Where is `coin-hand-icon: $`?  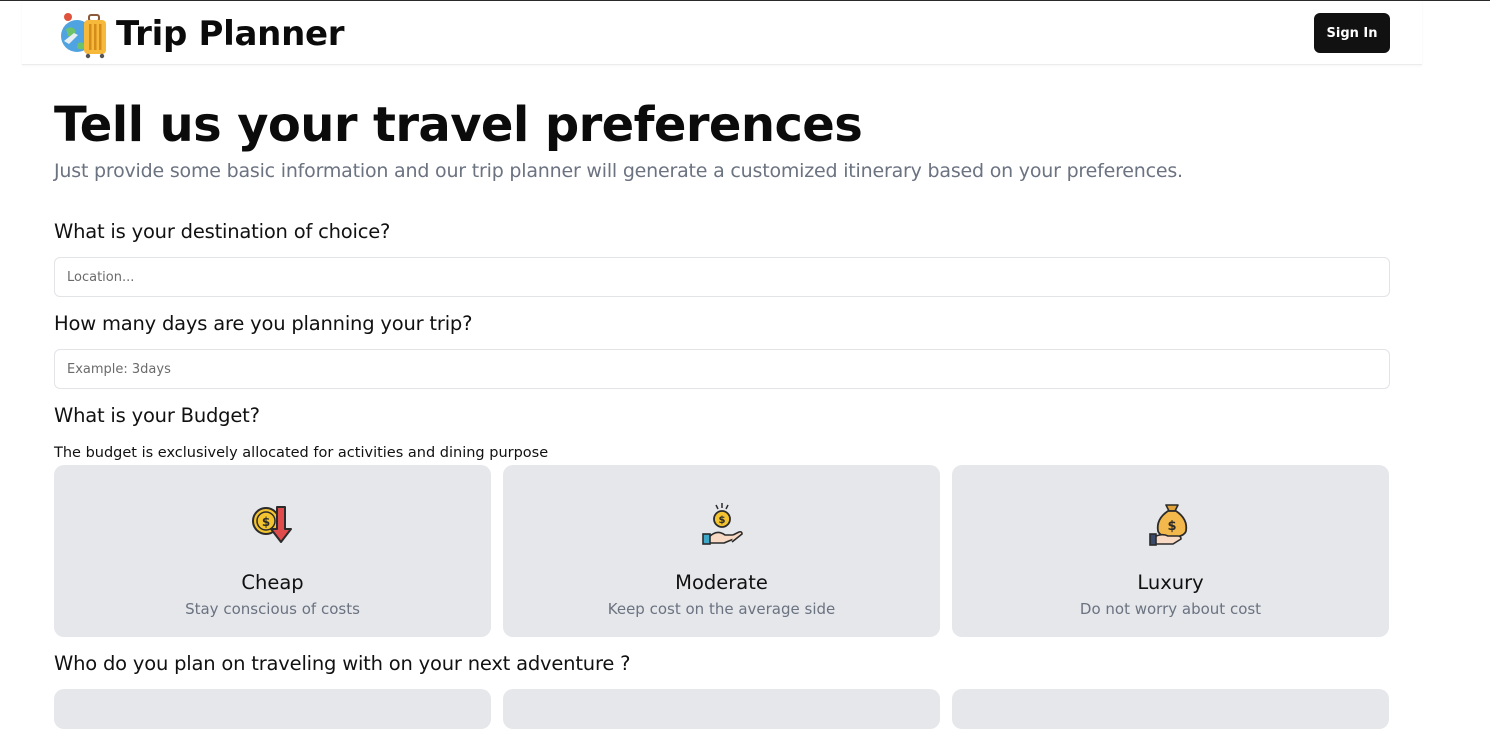 coin-hand-icon: $ is located at coordinates (722, 524).